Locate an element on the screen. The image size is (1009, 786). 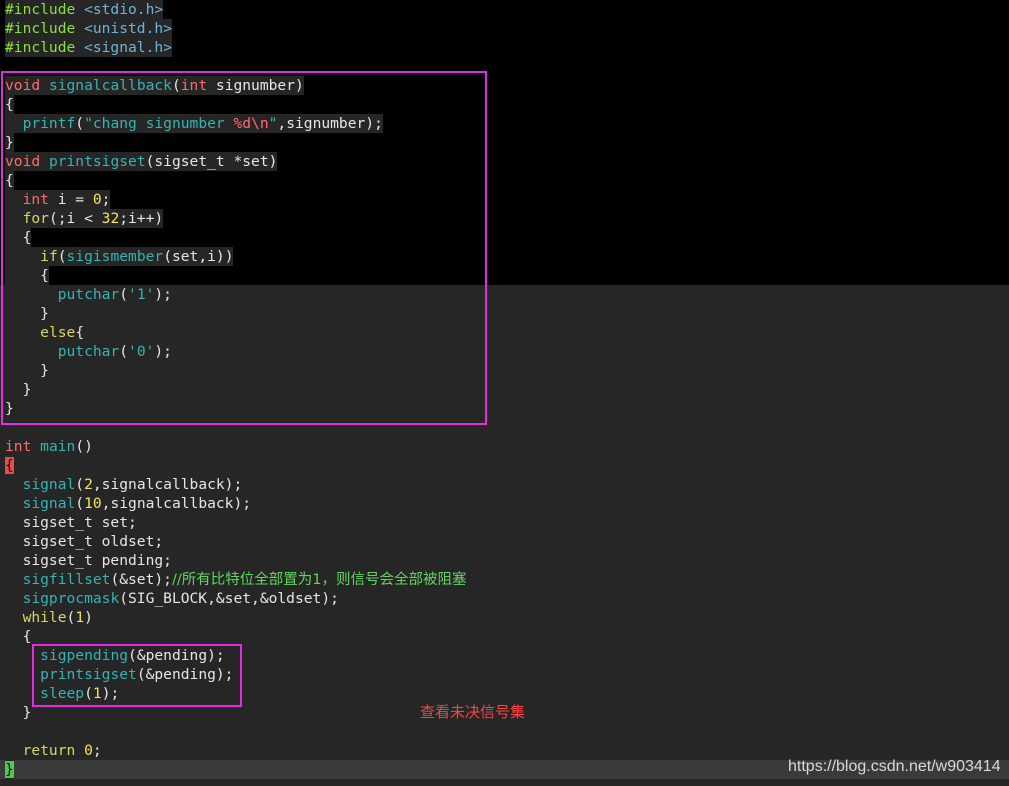
code-line: sigprocmask(SIG_BLOCK,&set,&oldset); is located at coordinates (235, 598).